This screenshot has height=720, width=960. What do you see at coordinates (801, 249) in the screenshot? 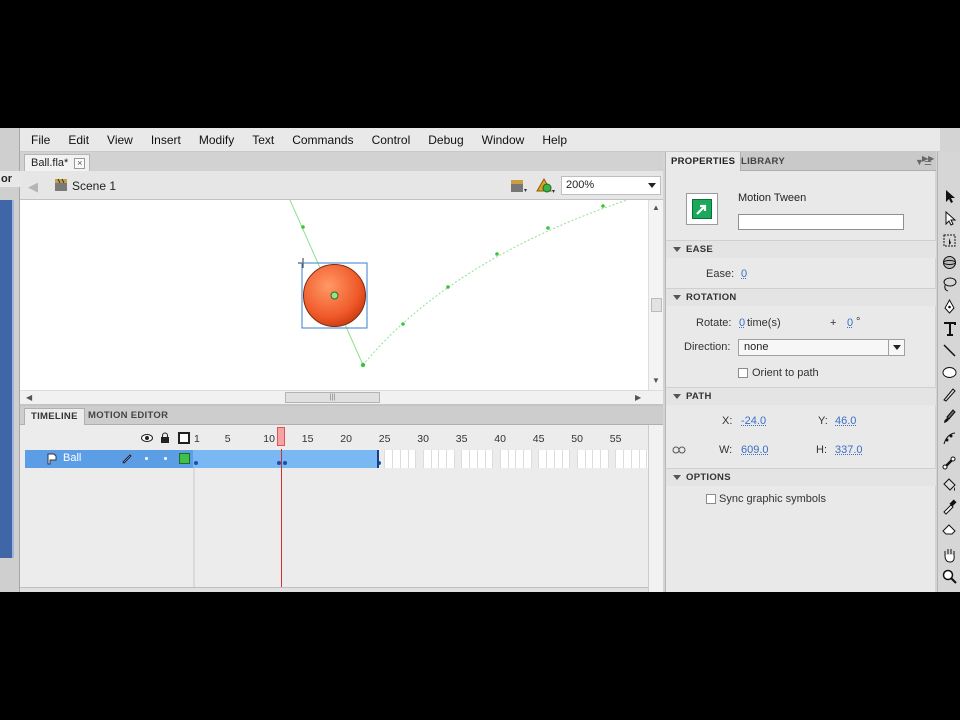
I see `section-ease: EASE` at bounding box center [801, 249].